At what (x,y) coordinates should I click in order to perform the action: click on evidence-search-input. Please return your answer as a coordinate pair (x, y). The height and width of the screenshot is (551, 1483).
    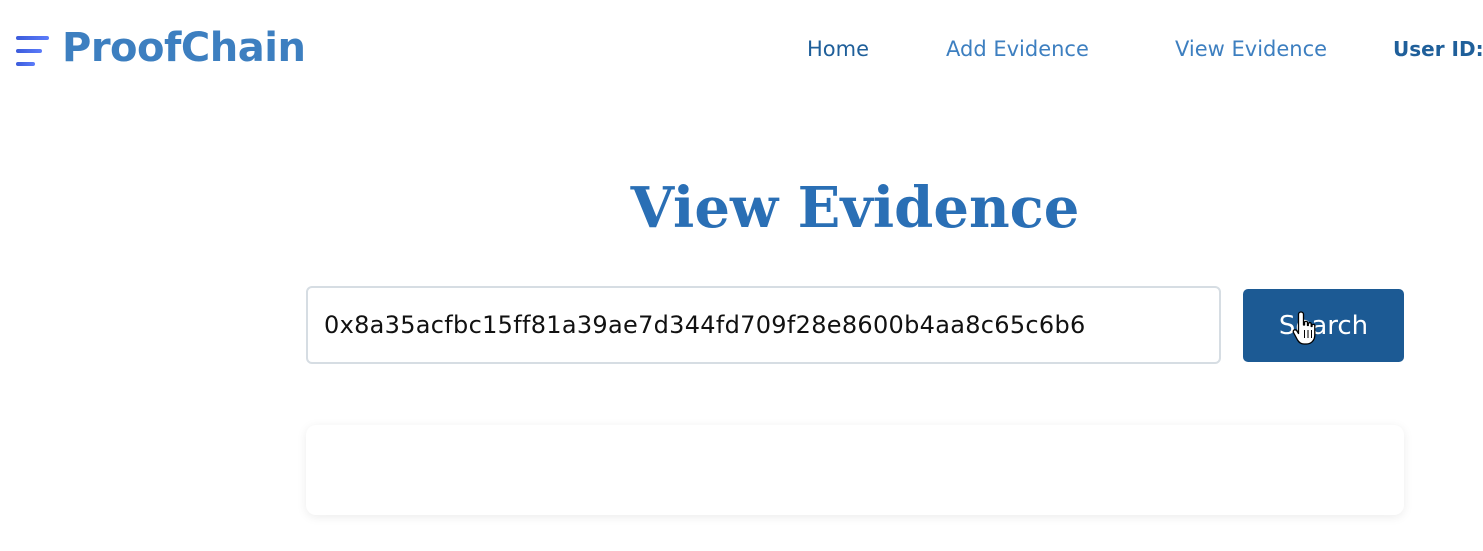
    Looking at the image, I should click on (763, 325).